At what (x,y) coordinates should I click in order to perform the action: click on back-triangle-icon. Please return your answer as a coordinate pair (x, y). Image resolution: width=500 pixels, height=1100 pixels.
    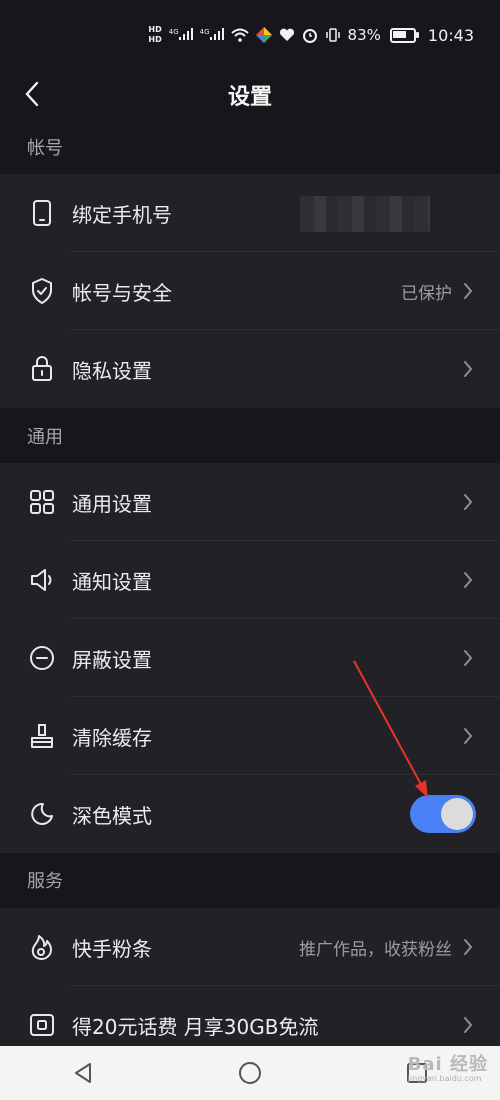
    Looking at the image, I should click on (83, 1073).